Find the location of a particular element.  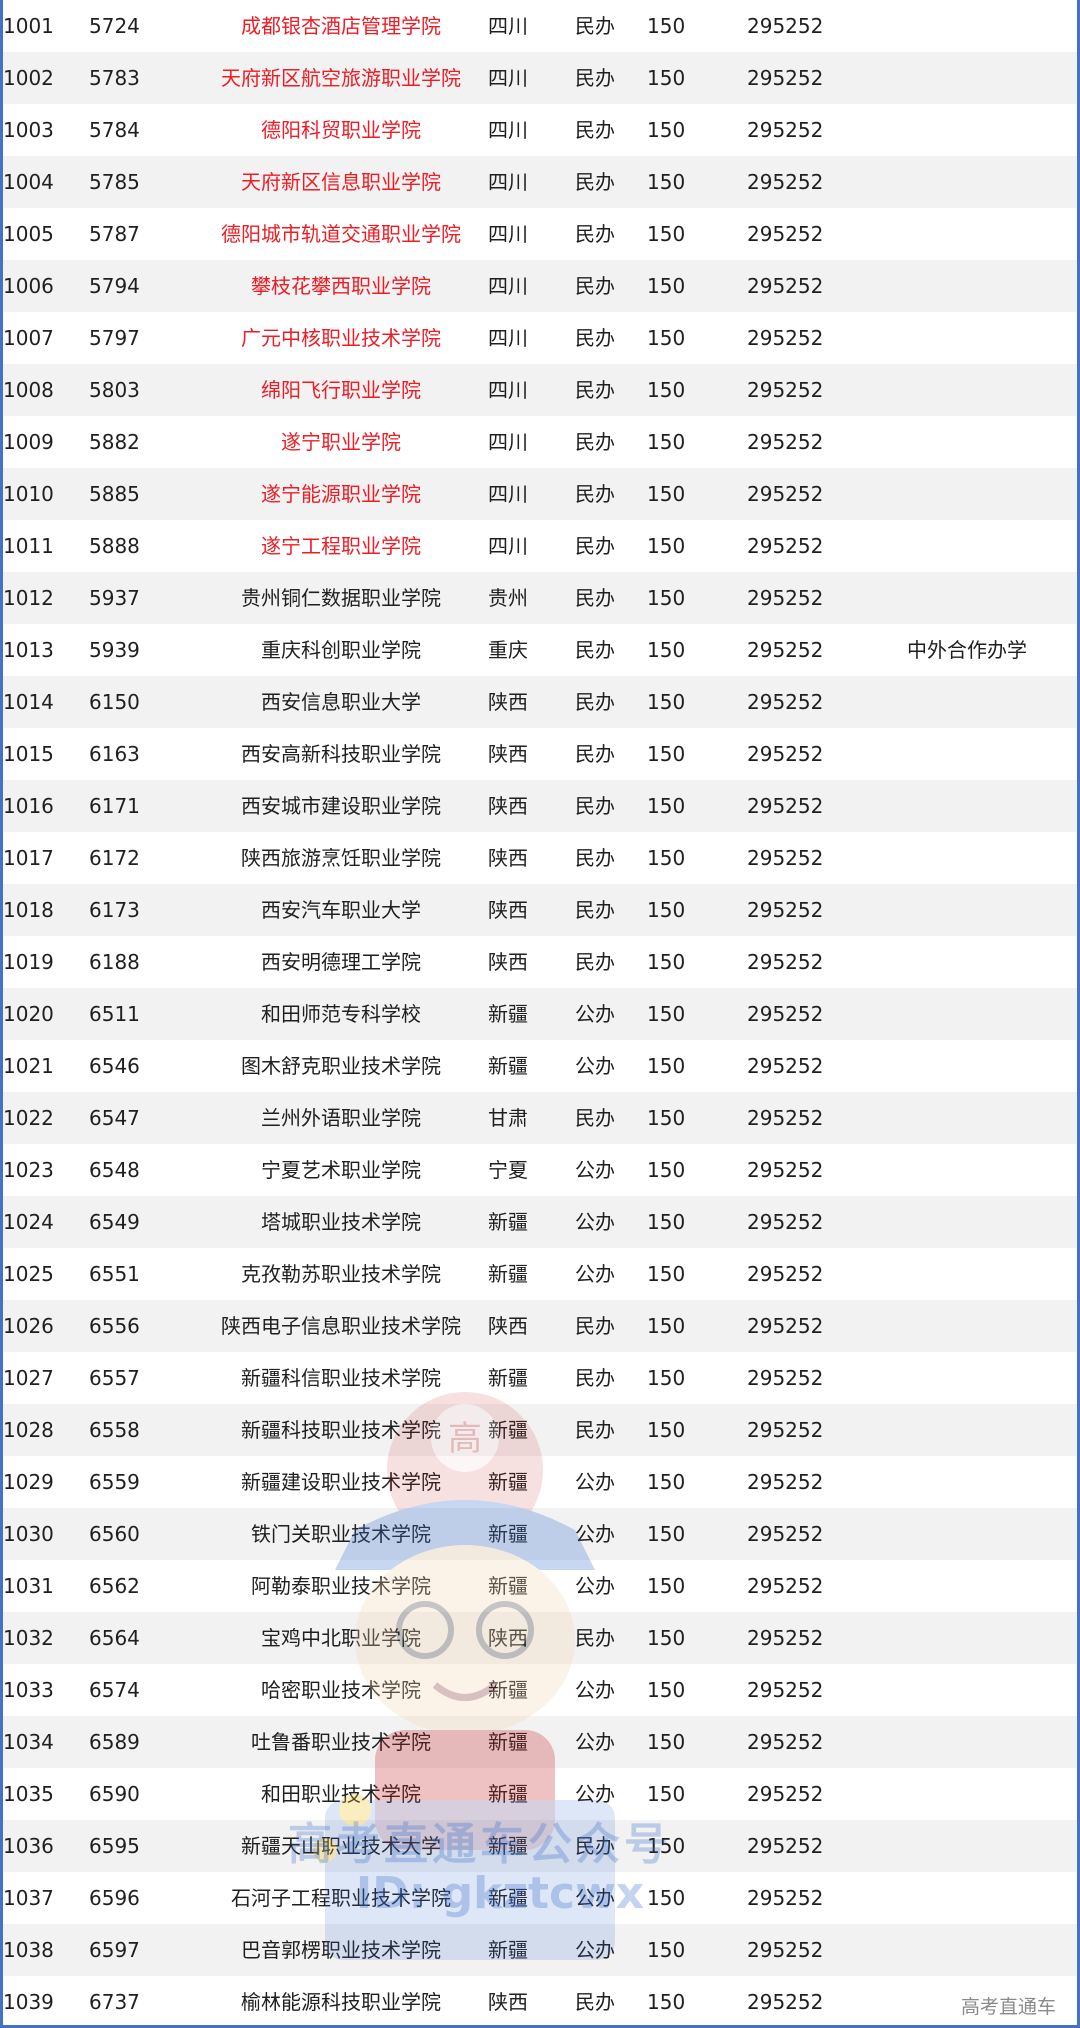

table-row: 1017 6172 陕西旅游烹饪职业学院 陕西 民办 150 295252 is located at coordinates (540, 858).